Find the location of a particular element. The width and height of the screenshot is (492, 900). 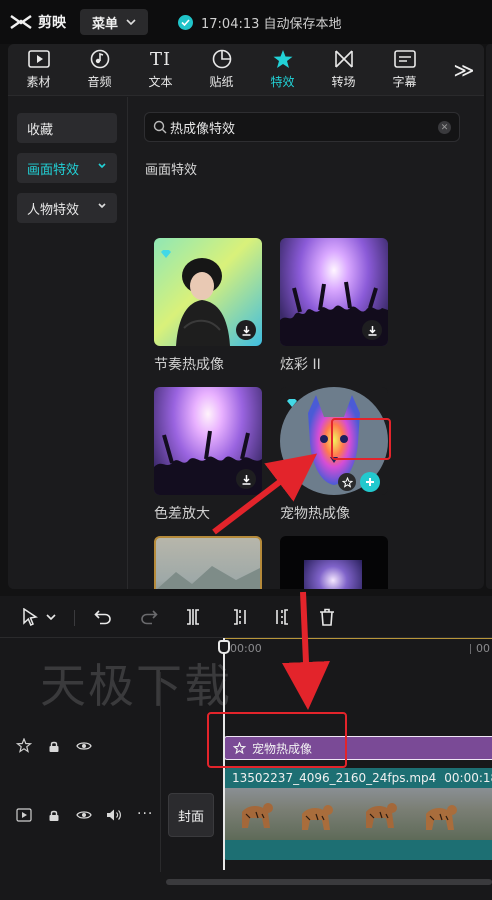

effect-card: 炫彩 II is located at coordinates (334, 306).